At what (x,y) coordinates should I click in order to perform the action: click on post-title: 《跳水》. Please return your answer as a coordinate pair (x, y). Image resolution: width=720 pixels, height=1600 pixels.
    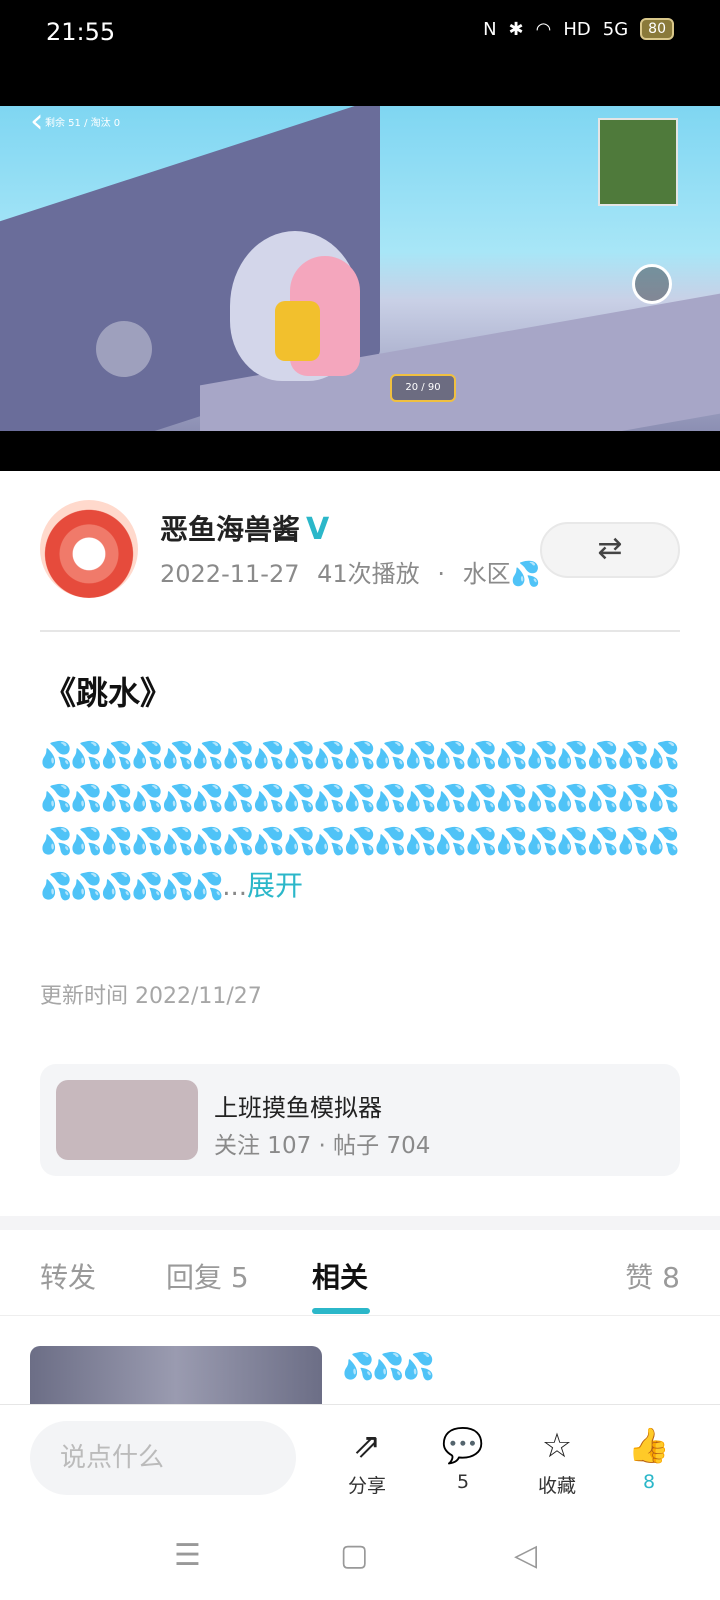
    Looking at the image, I should click on (108, 693).